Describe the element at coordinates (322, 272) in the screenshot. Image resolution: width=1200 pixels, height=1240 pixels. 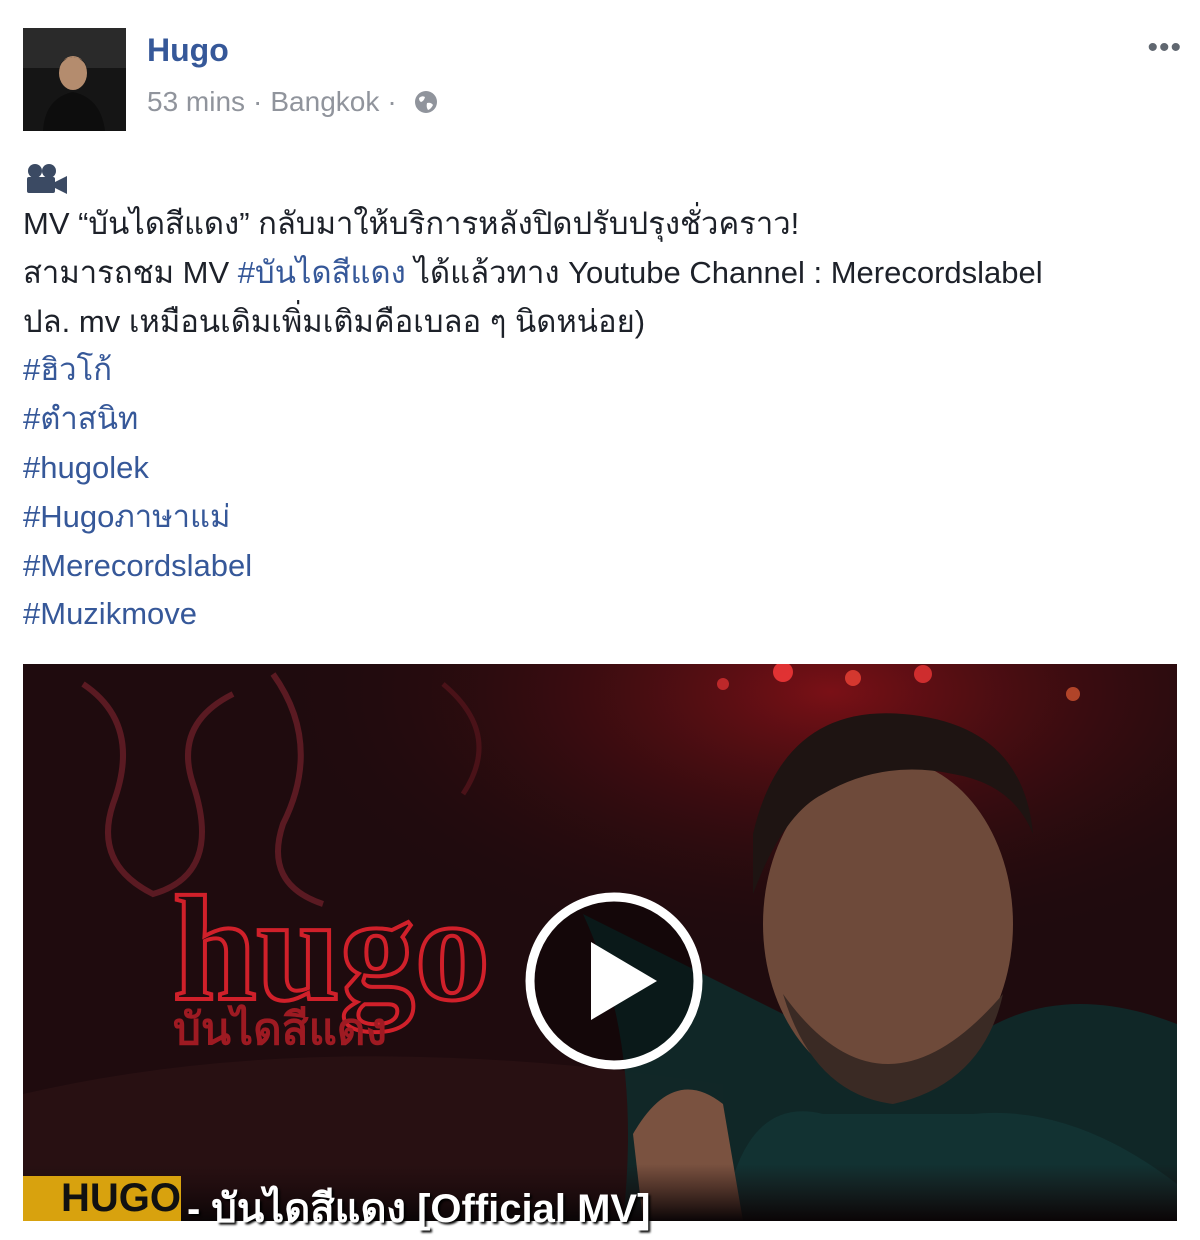
I see `hashtag-link: #บันไดสีแดง` at that location.